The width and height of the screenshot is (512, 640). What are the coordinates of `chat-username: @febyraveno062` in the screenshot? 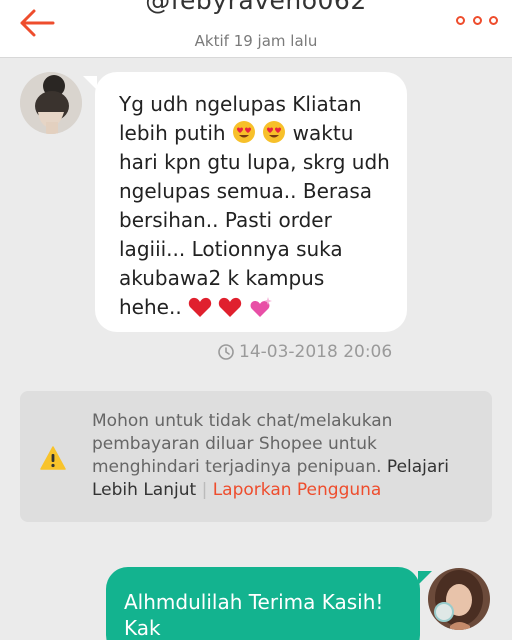 It's located at (256, 7).